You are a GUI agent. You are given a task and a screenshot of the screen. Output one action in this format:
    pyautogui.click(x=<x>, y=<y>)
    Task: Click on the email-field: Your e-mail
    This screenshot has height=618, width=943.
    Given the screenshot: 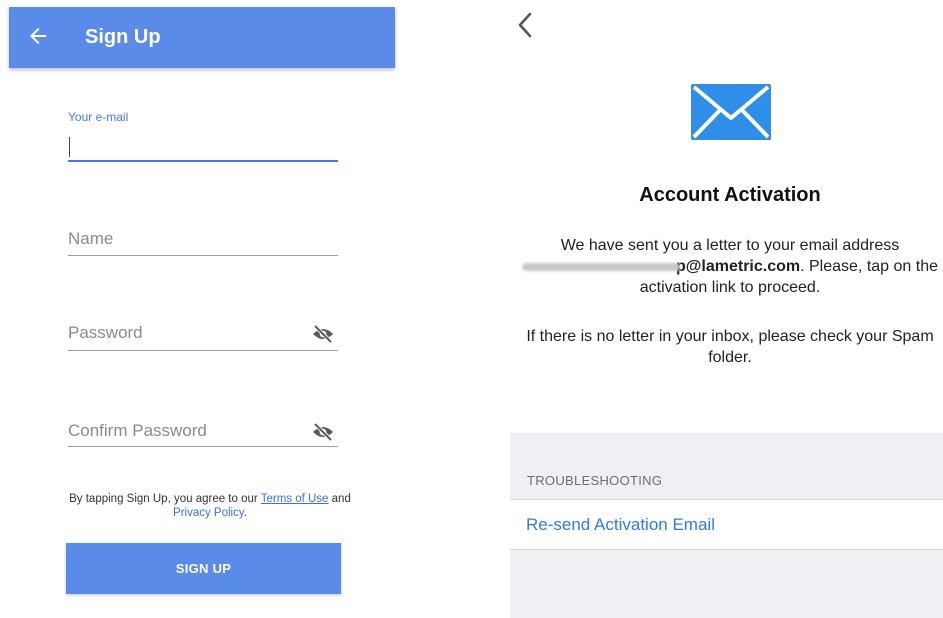 What is the action you would take?
    pyautogui.click(x=203, y=137)
    